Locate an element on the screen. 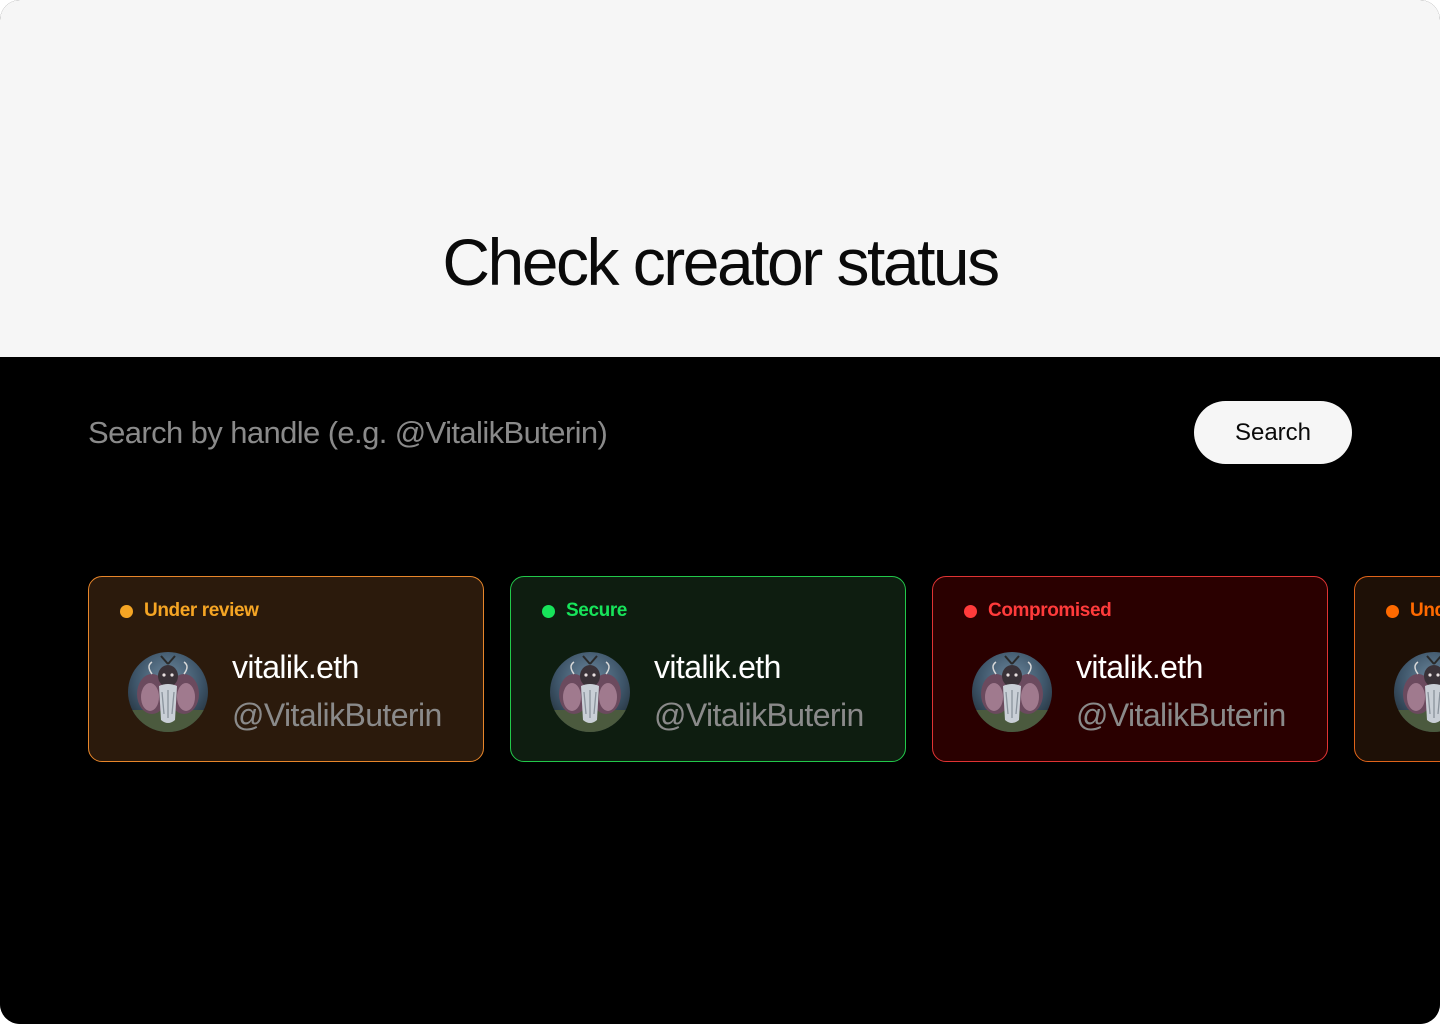 Image resolution: width=1440 pixels, height=1024 pixels. creator-card: Secure vitalik.eth @VitalikButerin is located at coordinates (708, 669).